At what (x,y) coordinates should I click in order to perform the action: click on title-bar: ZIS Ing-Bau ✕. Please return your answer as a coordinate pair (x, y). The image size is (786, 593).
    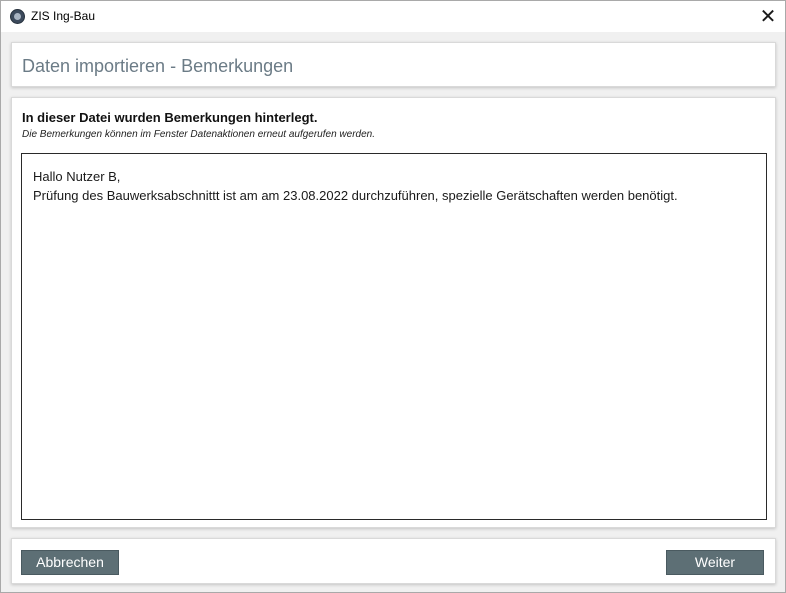
    Looking at the image, I should click on (393, 16).